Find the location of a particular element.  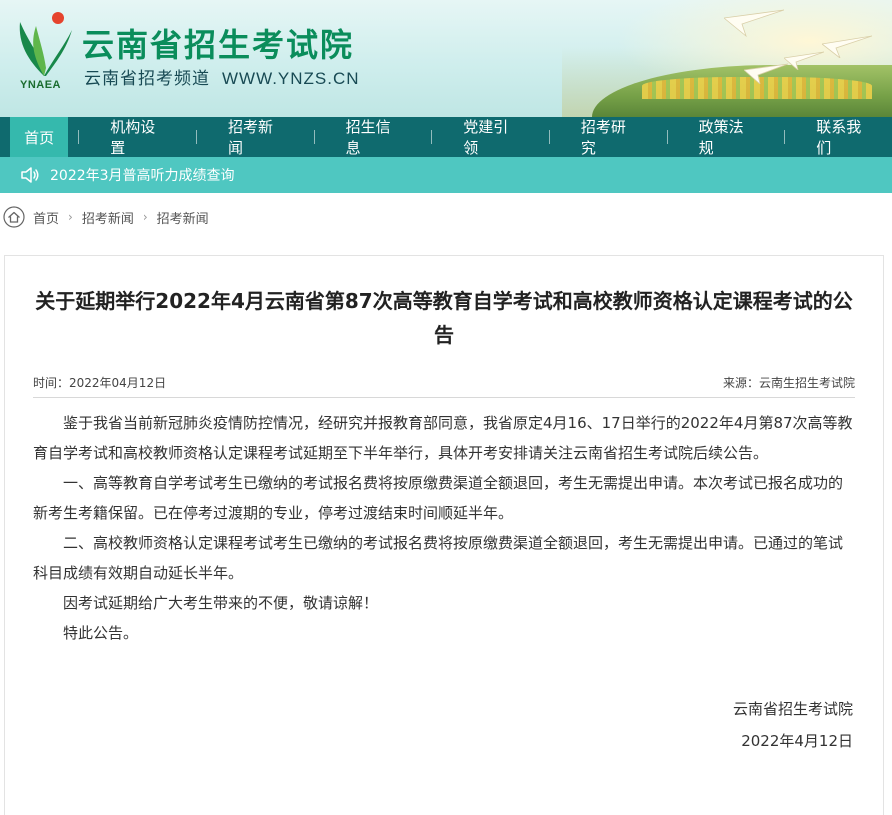

site-url: WWW.YNZS.CN is located at coordinates (291, 78).